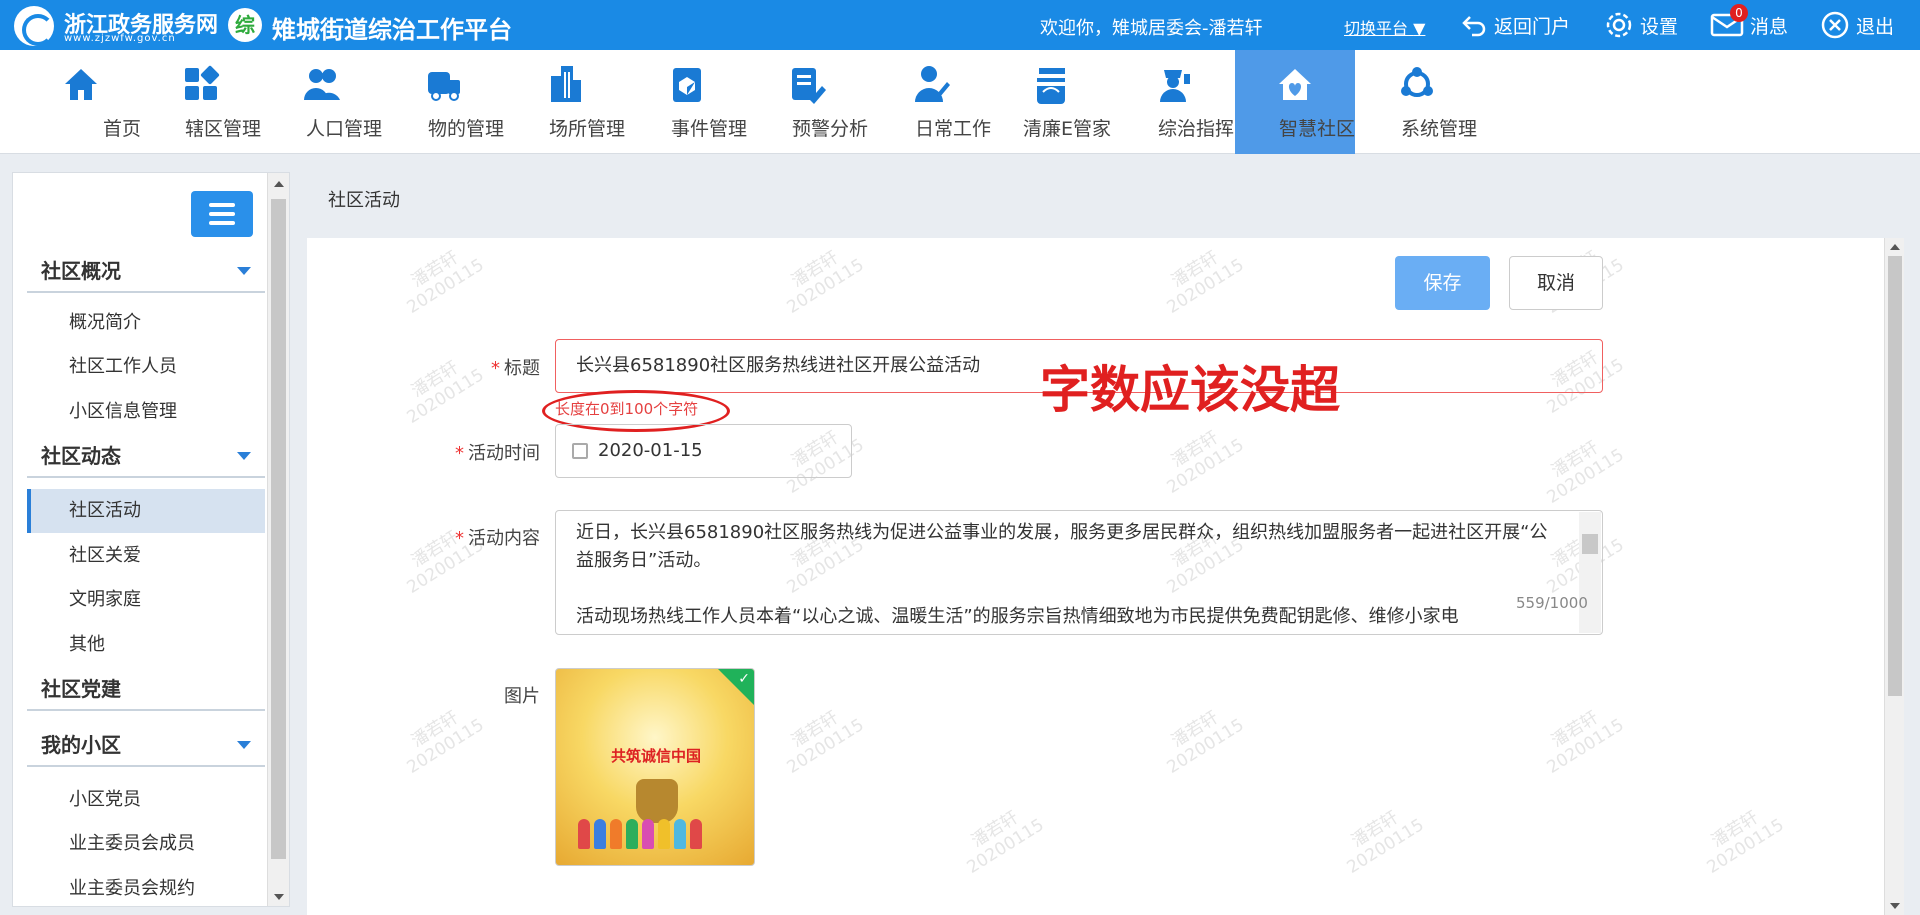 This screenshot has height=915, width=1920. What do you see at coordinates (146, 886) in the screenshot?
I see `sidebar-item-committee-rules: 业主委员会规约` at bounding box center [146, 886].